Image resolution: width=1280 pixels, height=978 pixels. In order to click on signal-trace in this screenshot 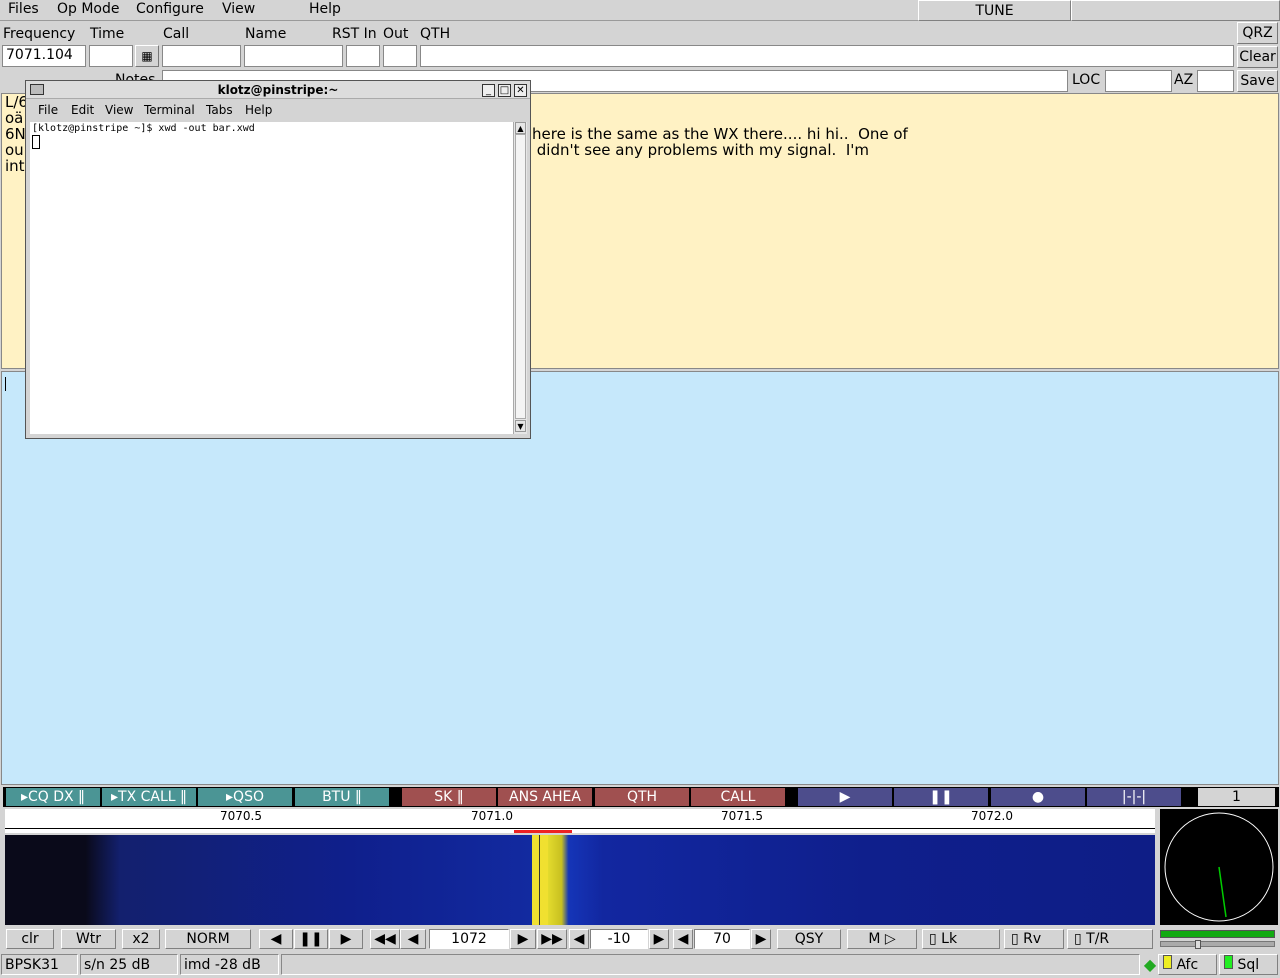, I will do `click(540, 880)`.